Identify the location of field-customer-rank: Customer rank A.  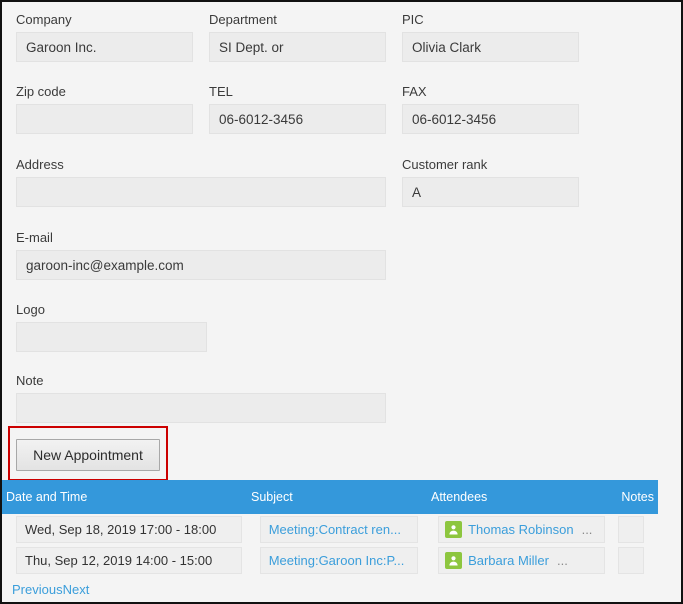
(490, 182).